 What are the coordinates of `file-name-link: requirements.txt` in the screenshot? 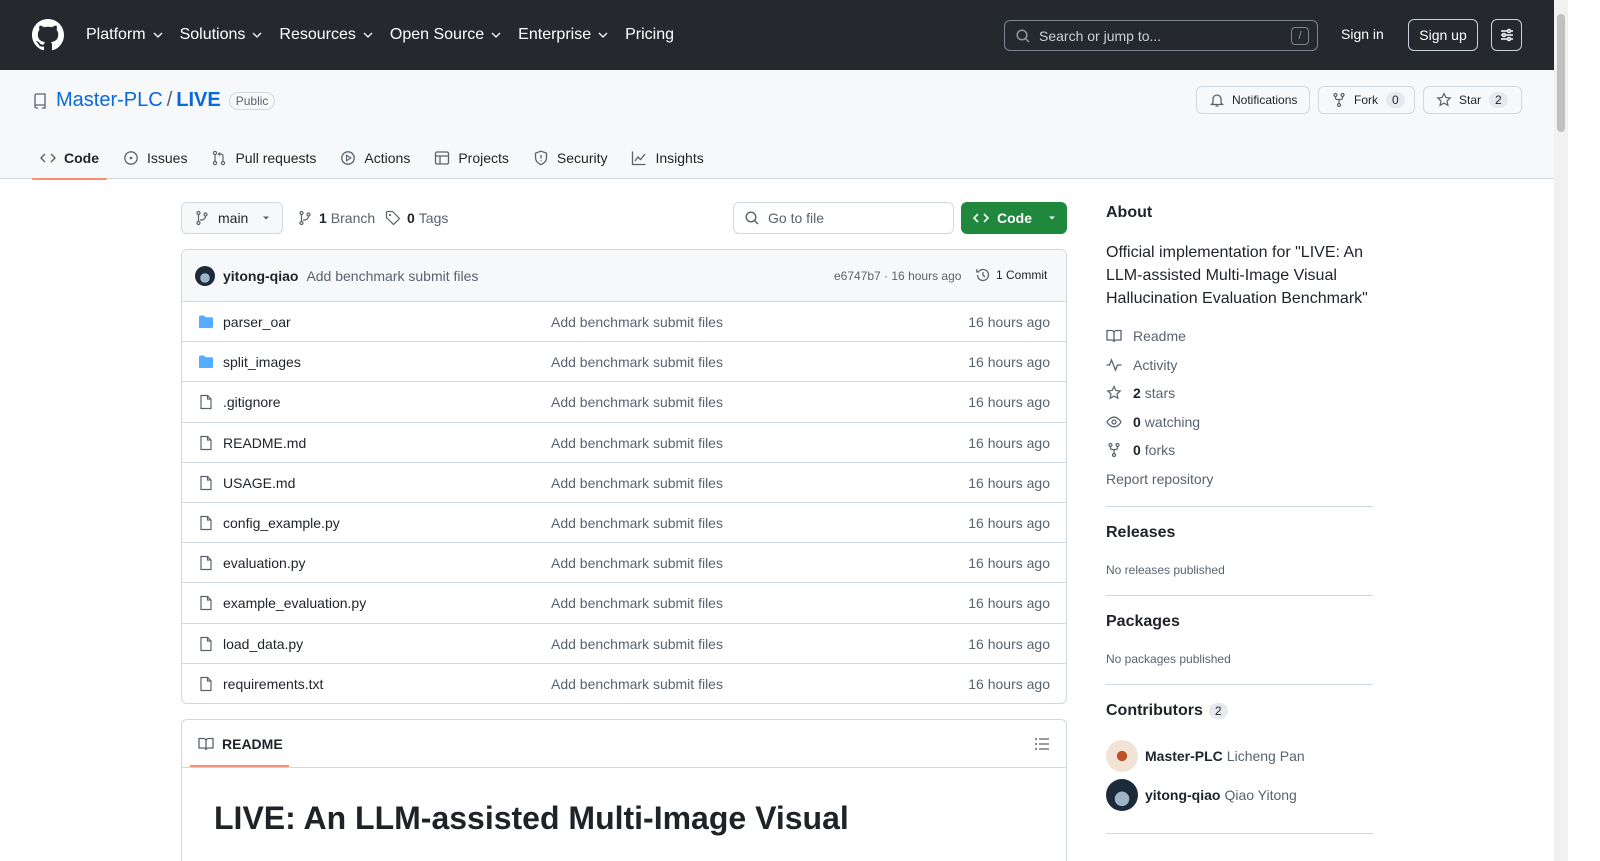 It's located at (273, 684).